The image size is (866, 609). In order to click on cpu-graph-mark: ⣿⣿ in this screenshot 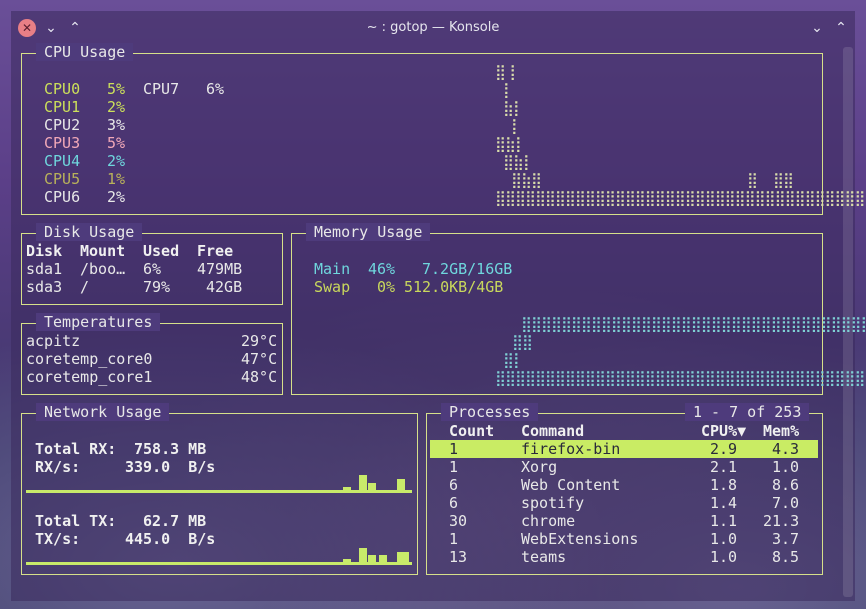, I will do `click(783, 180)`.